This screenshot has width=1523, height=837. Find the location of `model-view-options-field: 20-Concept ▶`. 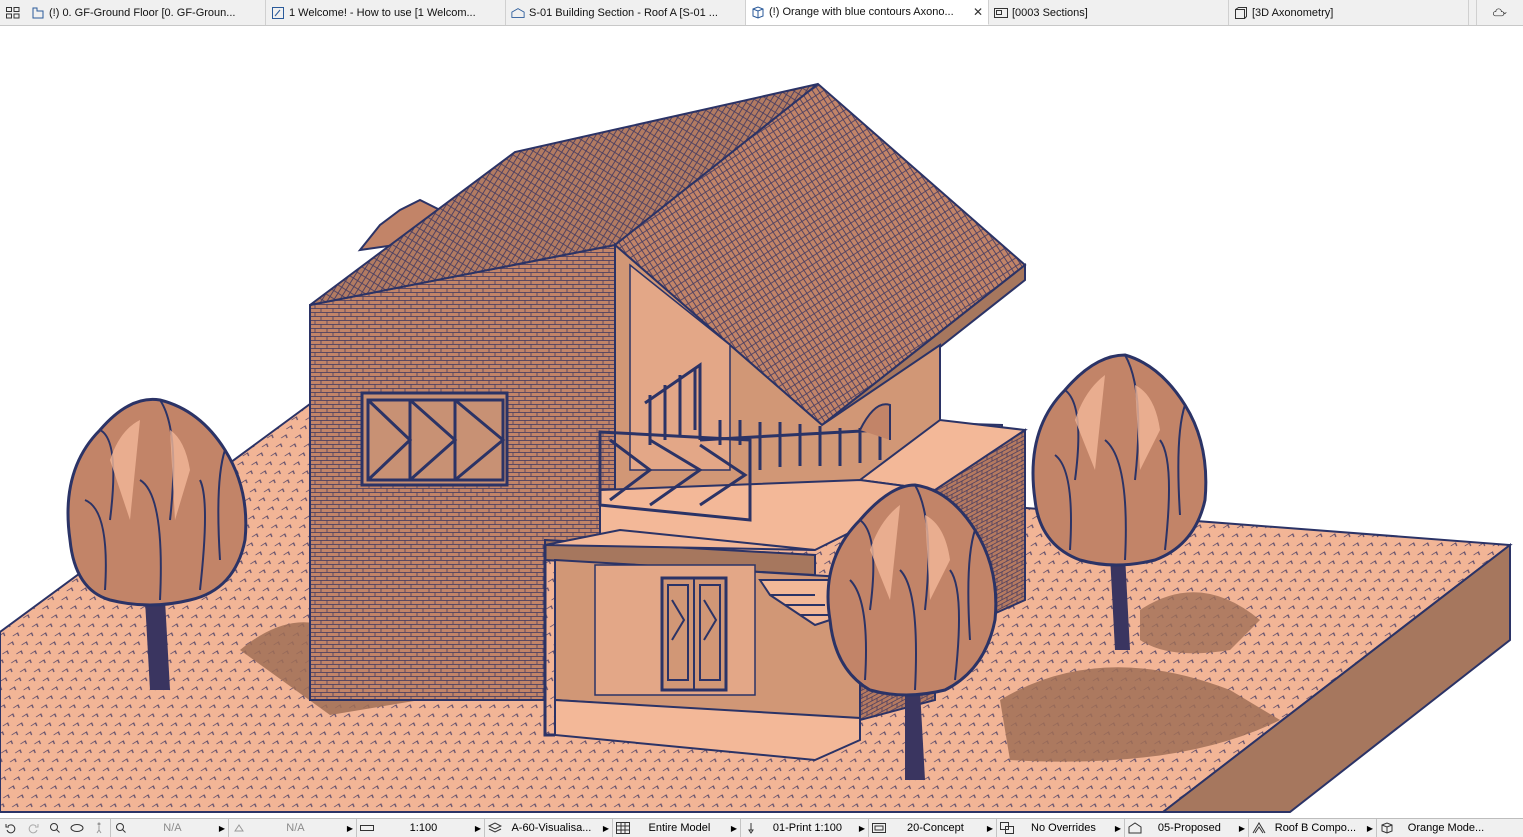

model-view-options-field: 20-Concept ▶ is located at coordinates (932, 828).